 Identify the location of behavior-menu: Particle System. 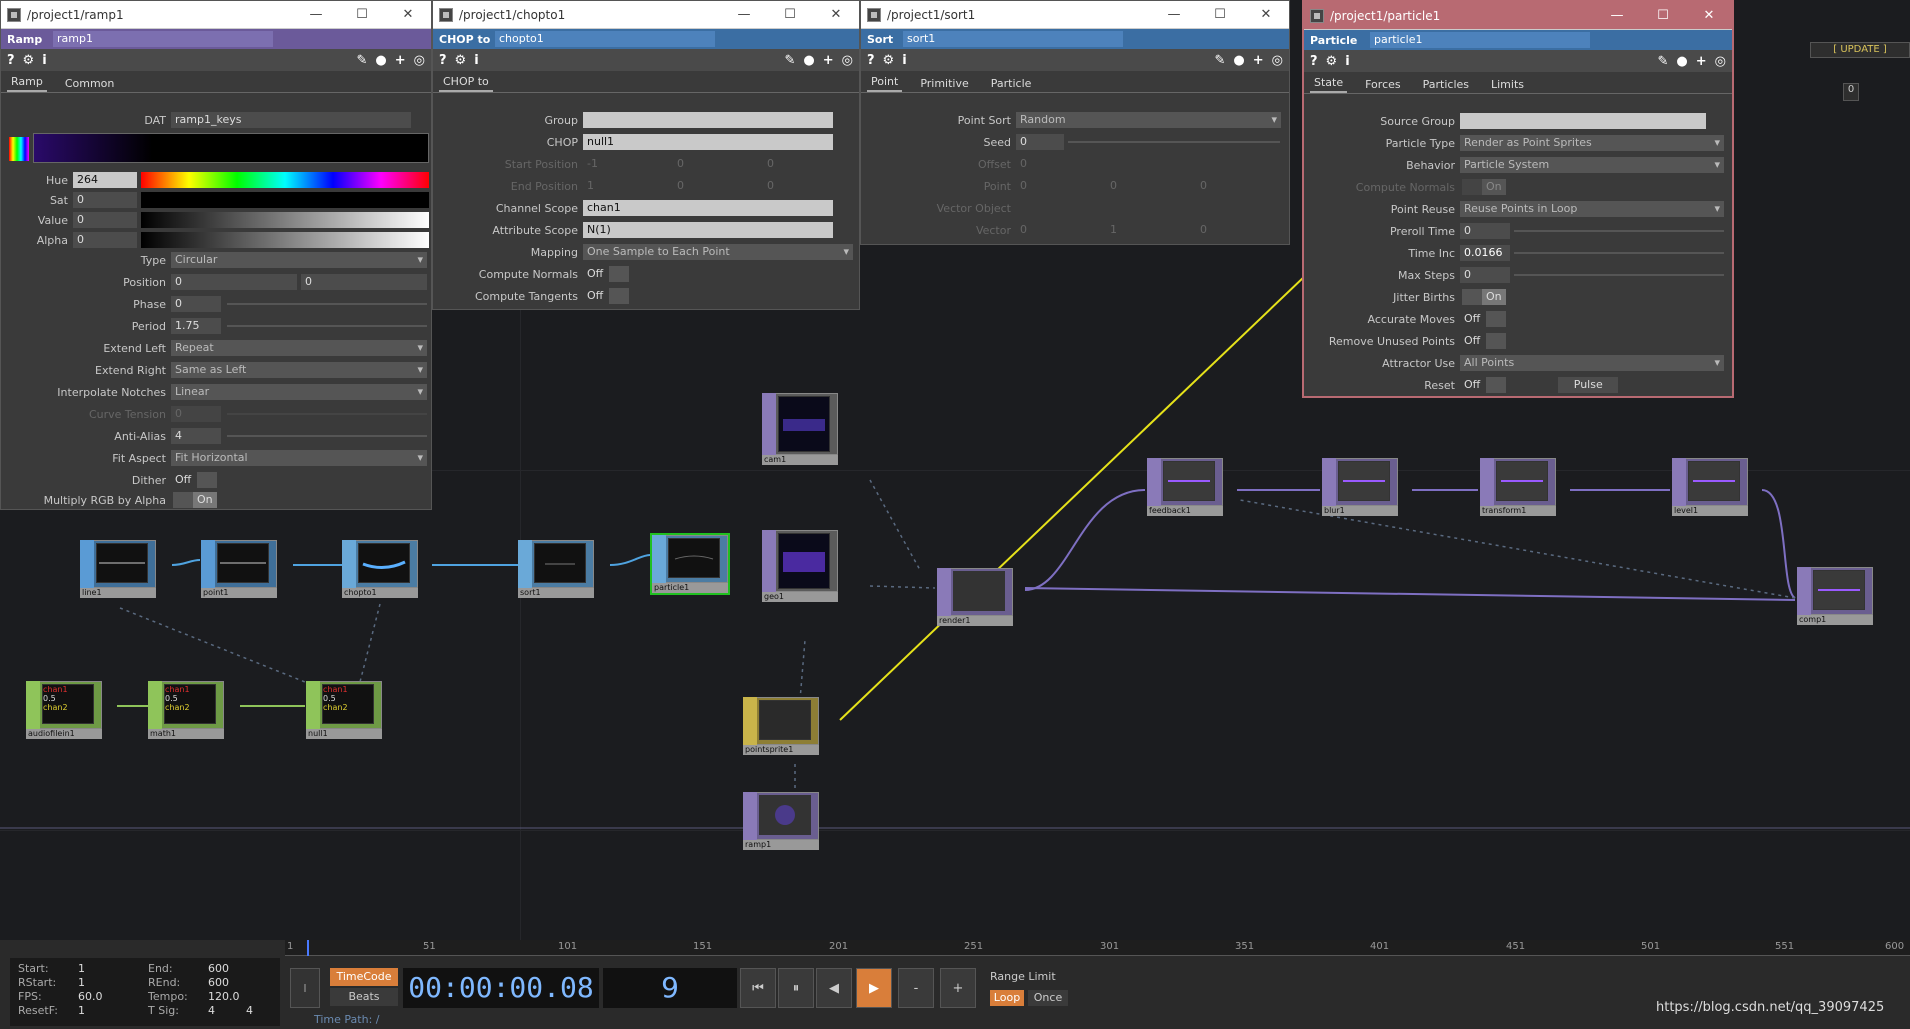
(1592, 165).